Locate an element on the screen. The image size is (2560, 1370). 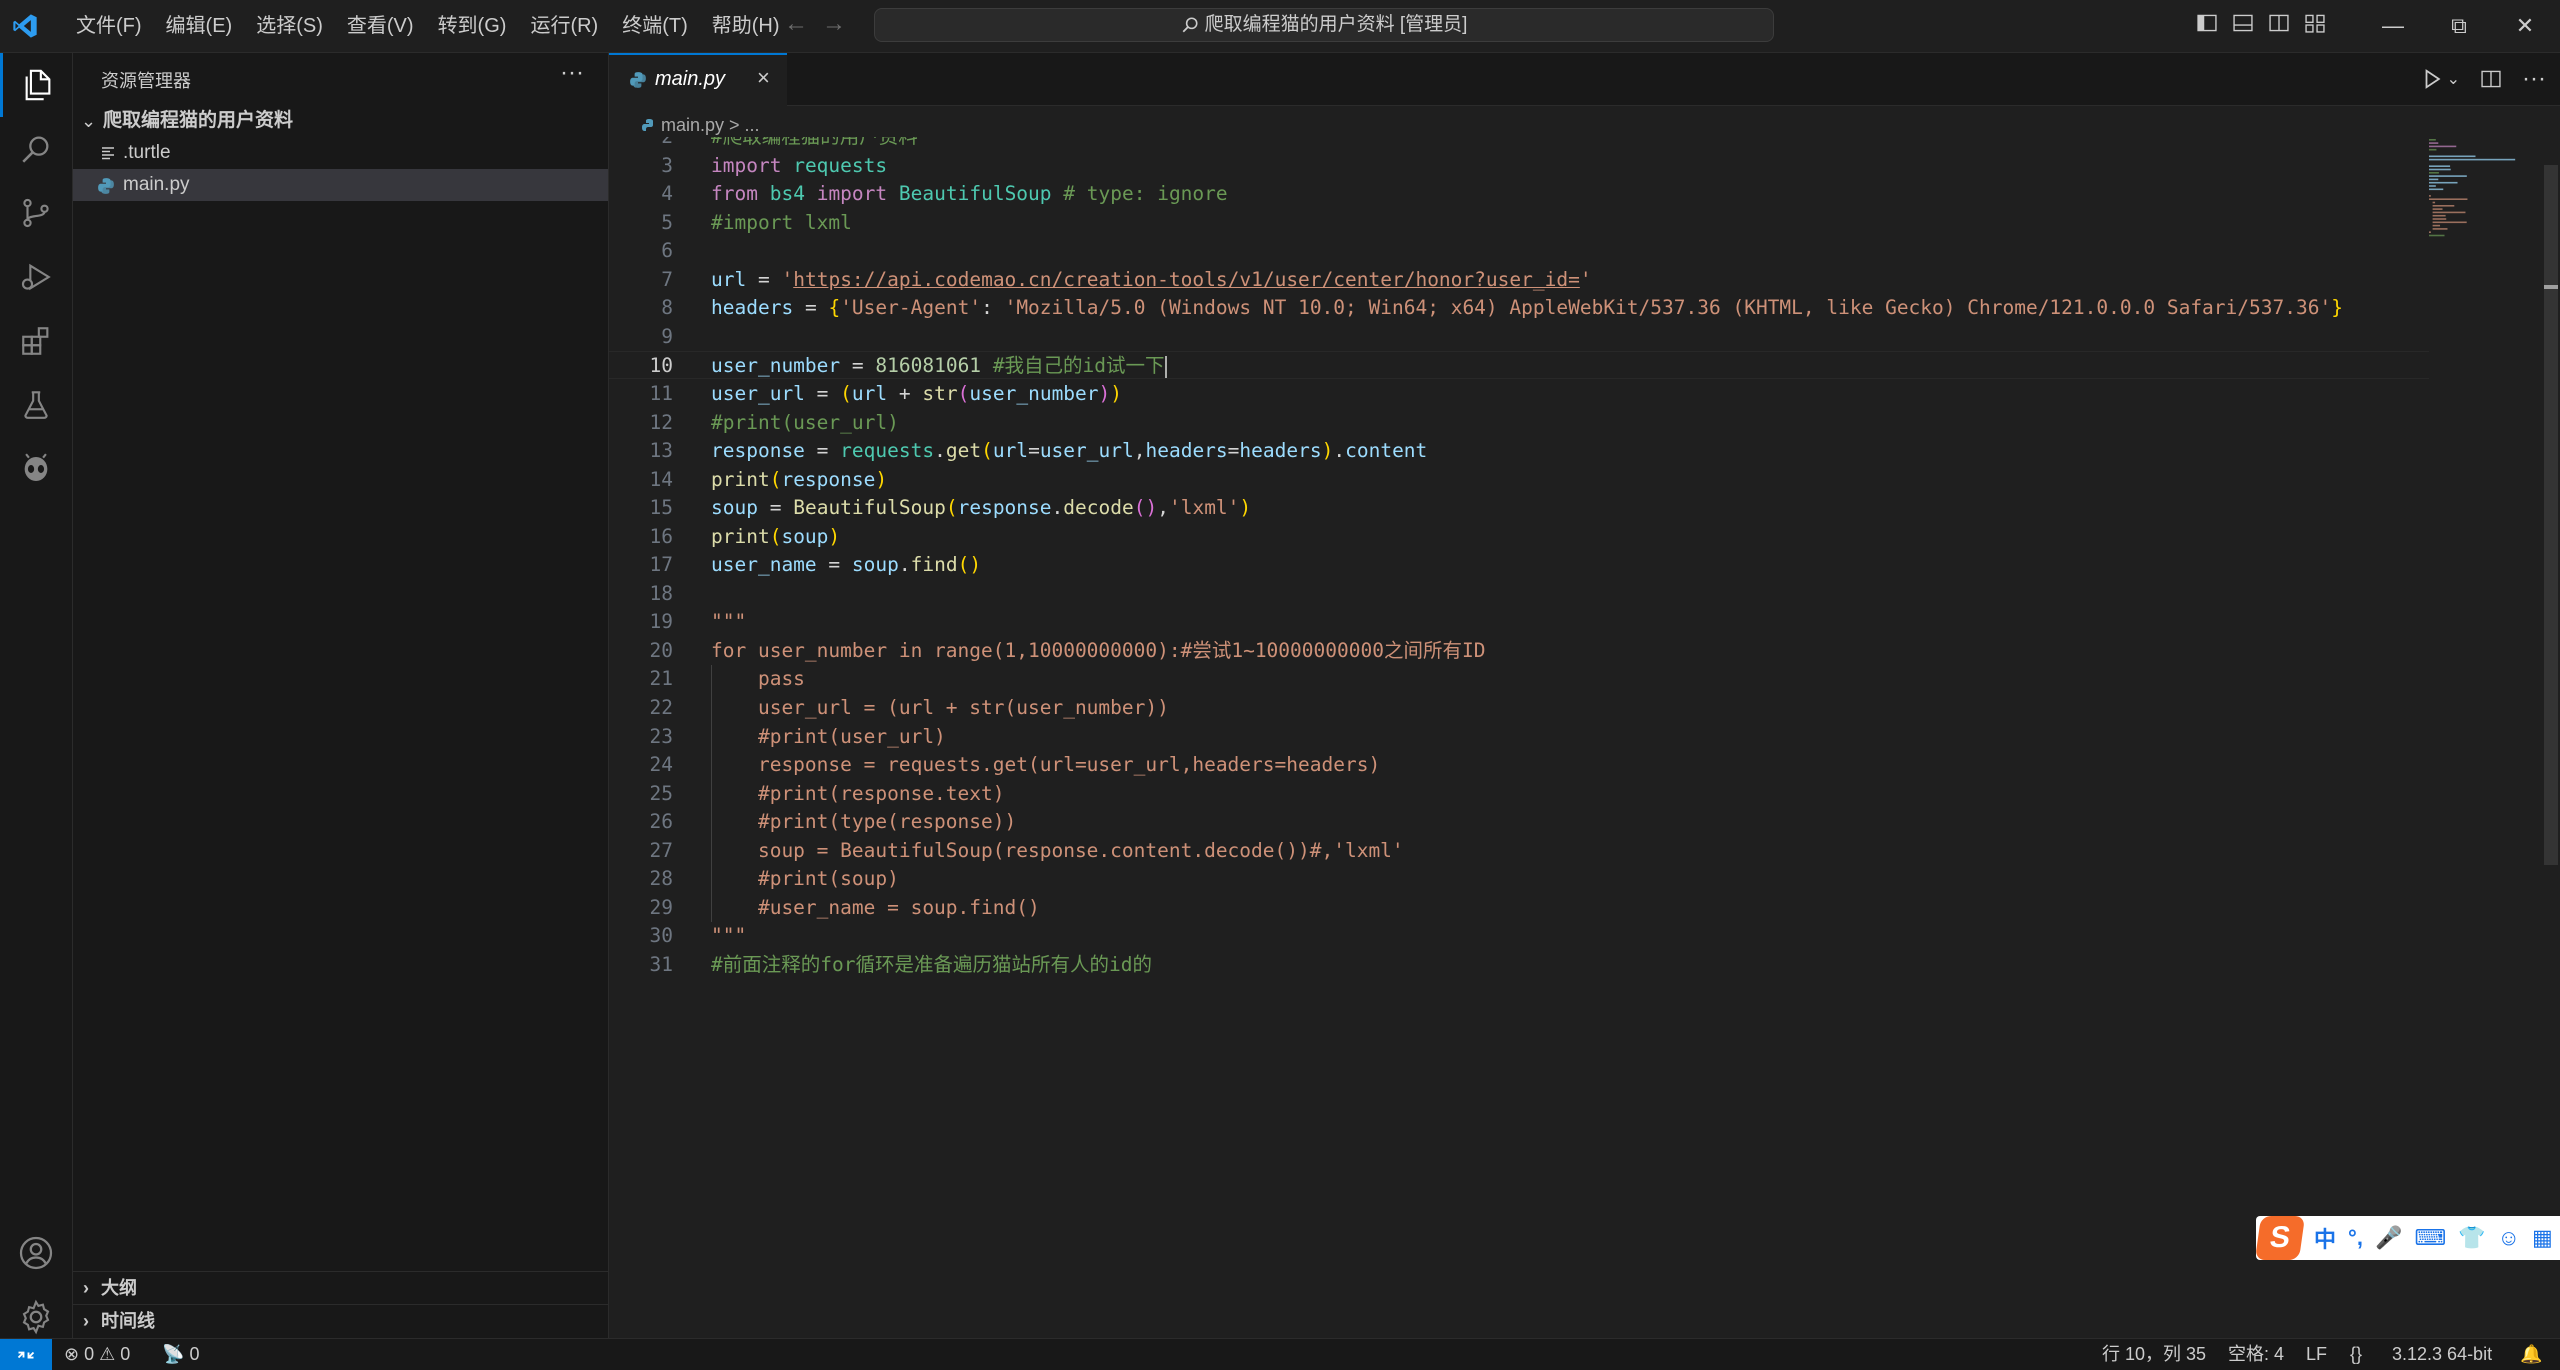
menu-file: 文件(F) is located at coordinates (109, 26).